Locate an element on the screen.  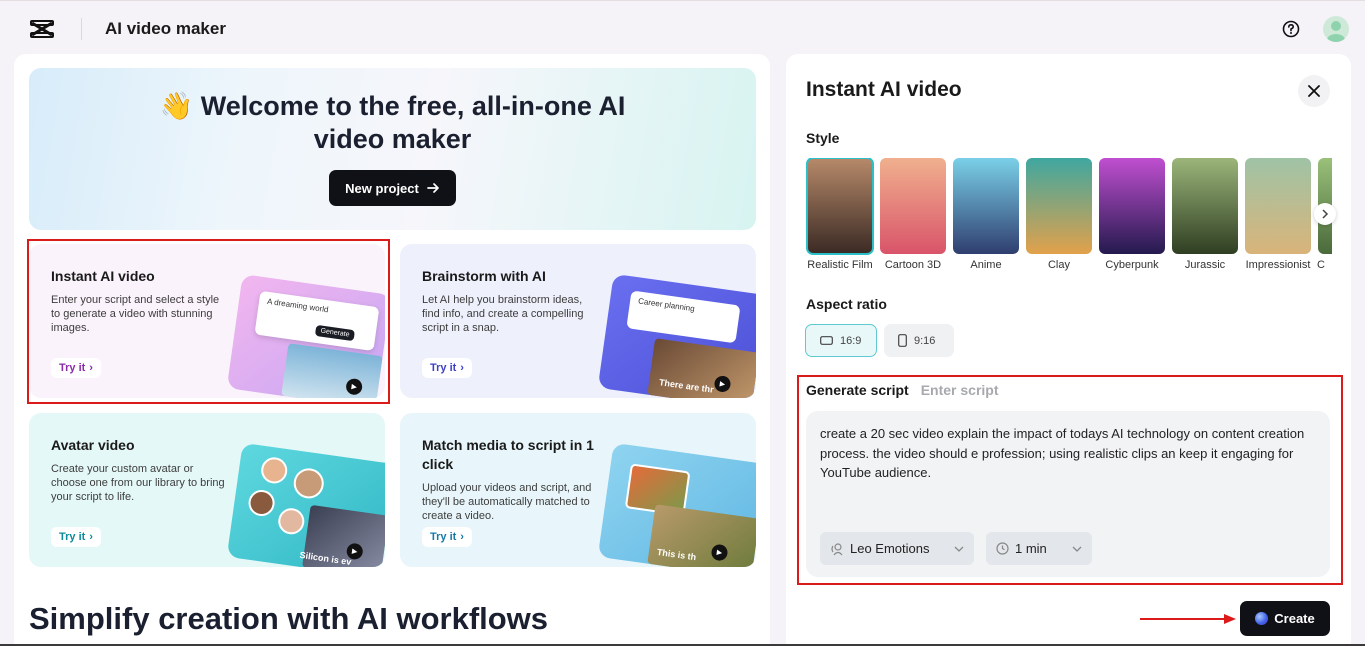
style-name: C is located at coordinates (1321, 265).